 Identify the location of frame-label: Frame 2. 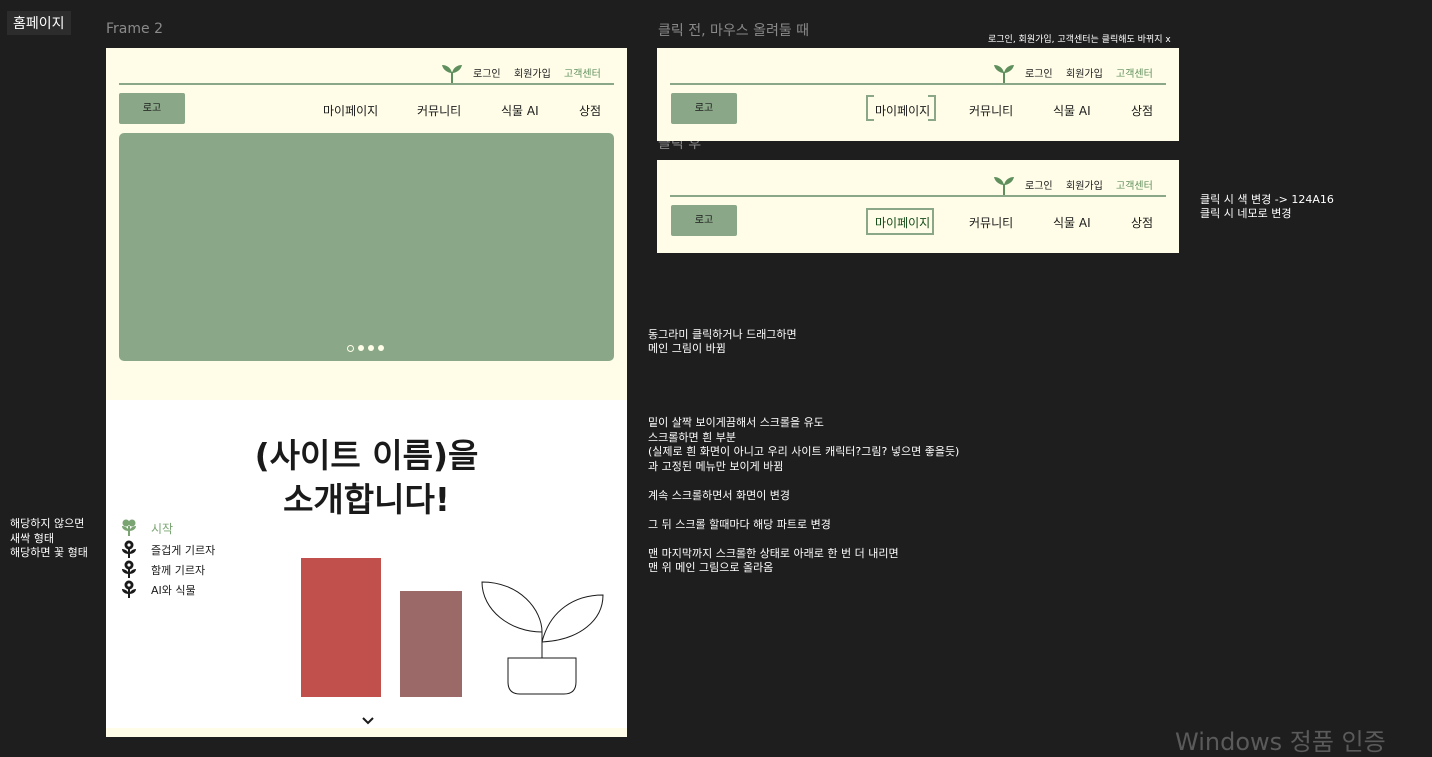
(134, 29).